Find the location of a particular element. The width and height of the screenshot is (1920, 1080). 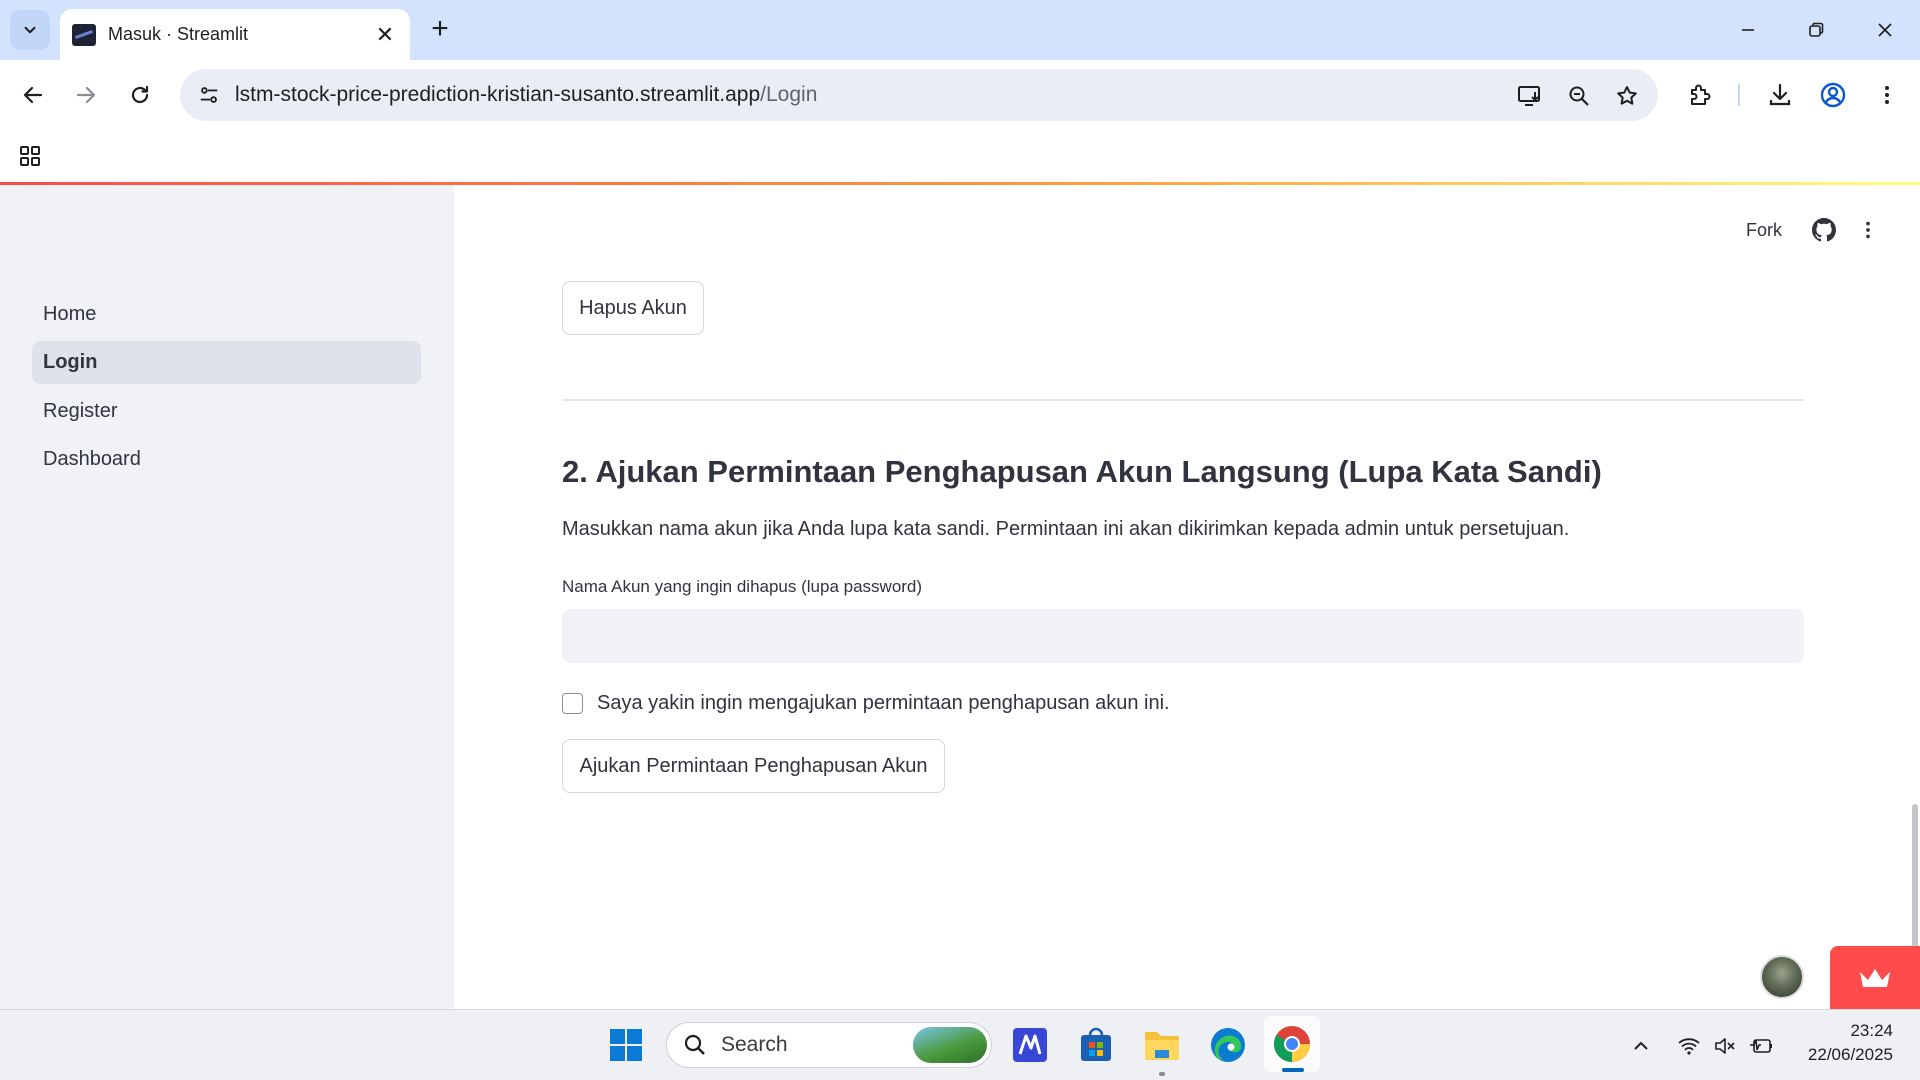

file-explorer-running-indicator is located at coordinates (1162, 1074).